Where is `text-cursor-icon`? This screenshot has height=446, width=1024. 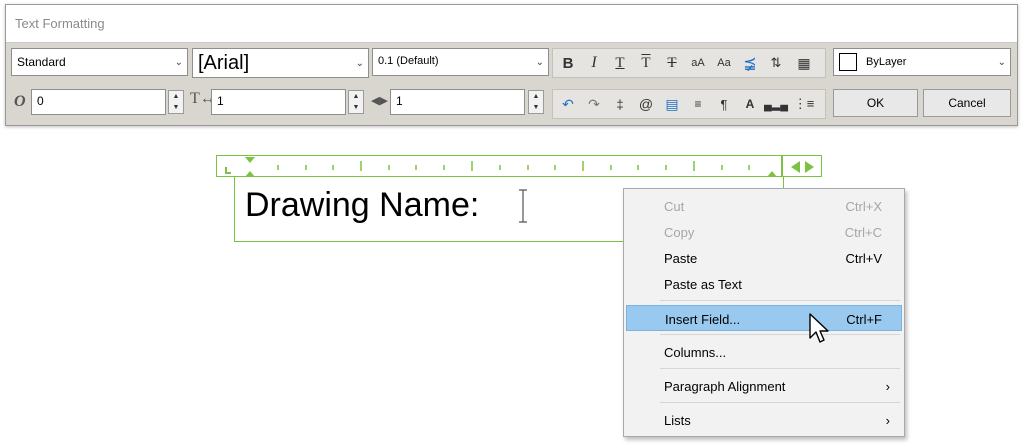 text-cursor-icon is located at coordinates (523, 206).